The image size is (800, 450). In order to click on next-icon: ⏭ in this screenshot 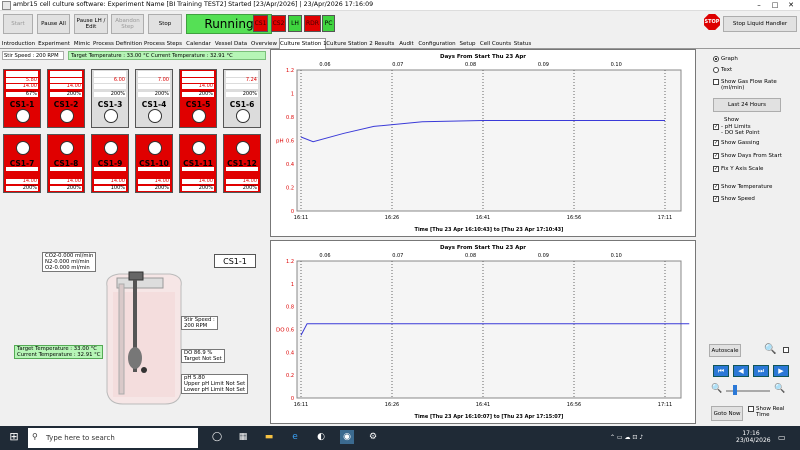, I will do `click(761, 371)`.